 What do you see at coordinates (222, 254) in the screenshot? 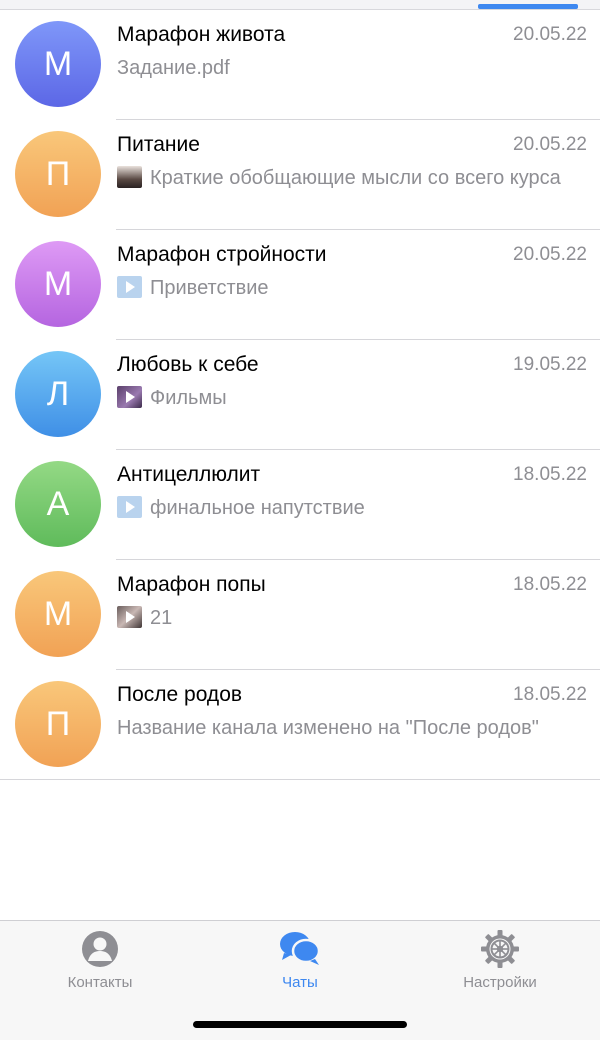
I see `chat-name: Марафон стройности` at bounding box center [222, 254].